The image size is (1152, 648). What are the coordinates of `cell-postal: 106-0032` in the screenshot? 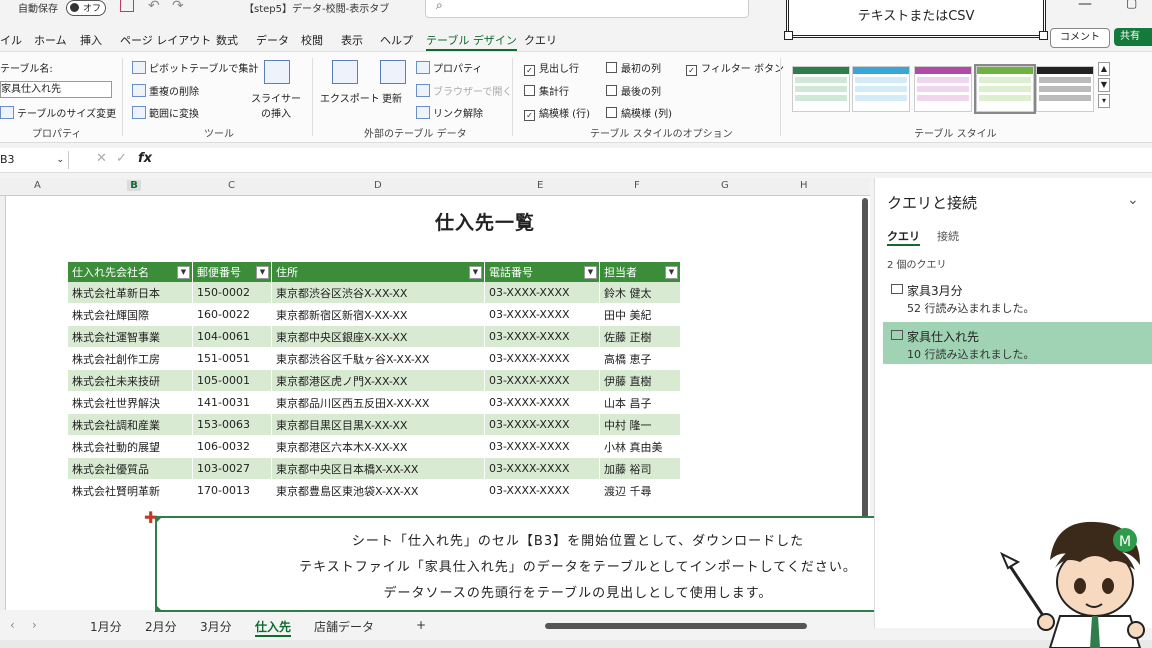 It's located at (232, 446).